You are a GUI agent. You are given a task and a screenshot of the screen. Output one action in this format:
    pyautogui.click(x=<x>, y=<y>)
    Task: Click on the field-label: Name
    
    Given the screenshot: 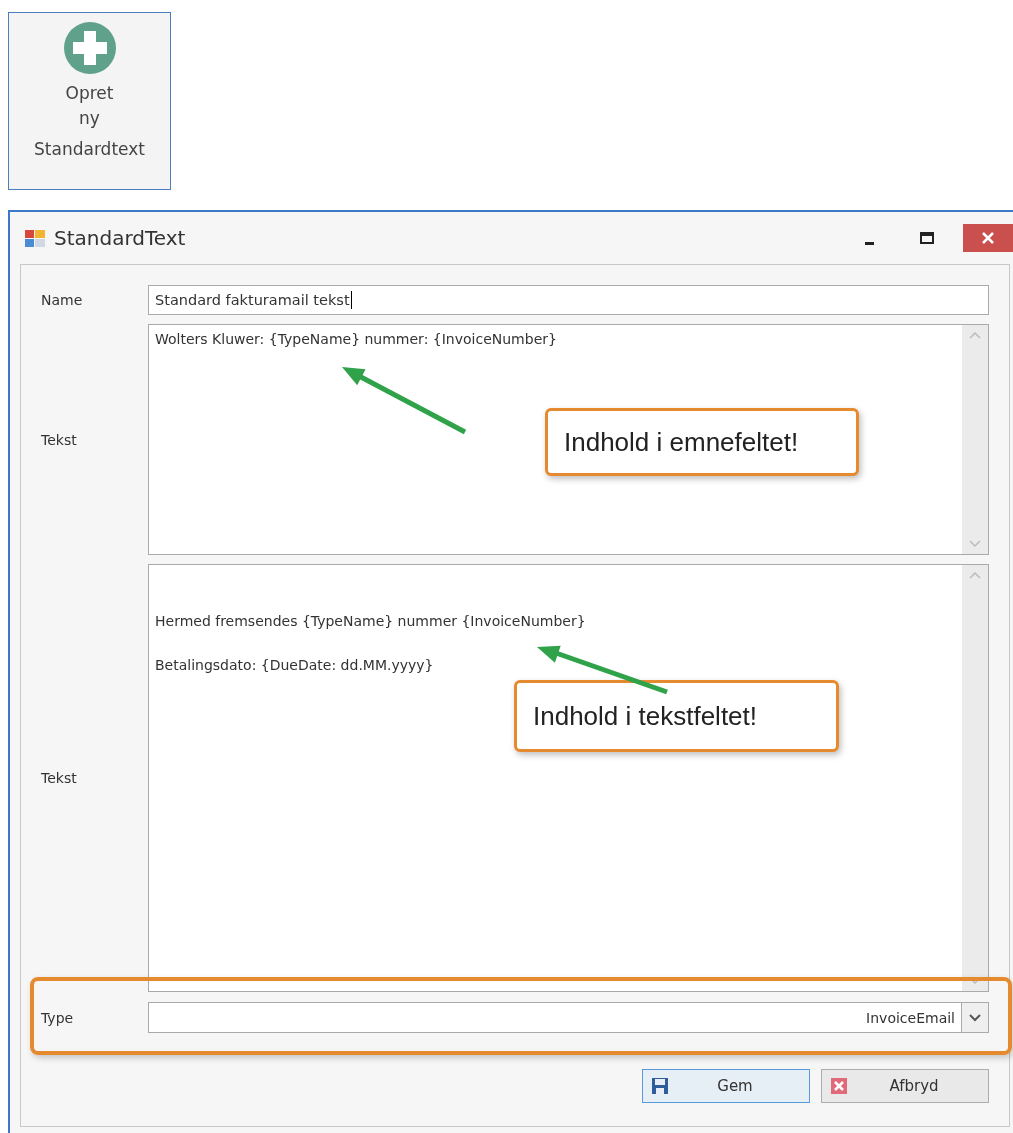 What is the action you would take?
    pyautogui.click(x=62, y=300)
    